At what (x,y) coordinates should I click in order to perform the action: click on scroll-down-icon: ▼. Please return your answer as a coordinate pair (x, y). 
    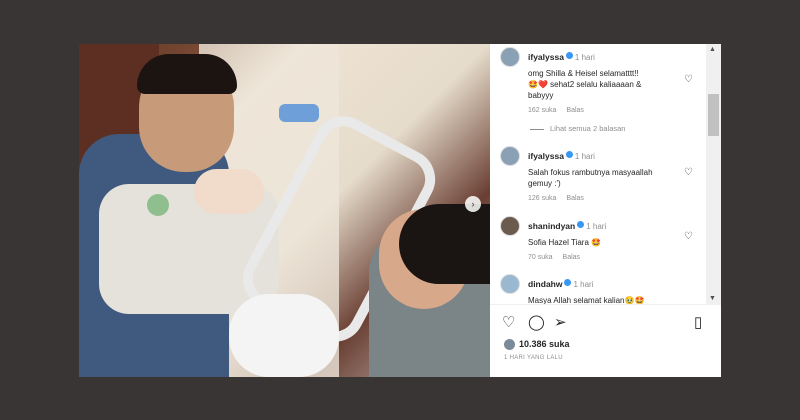
    Looking at the image, I should click on (712, 298).